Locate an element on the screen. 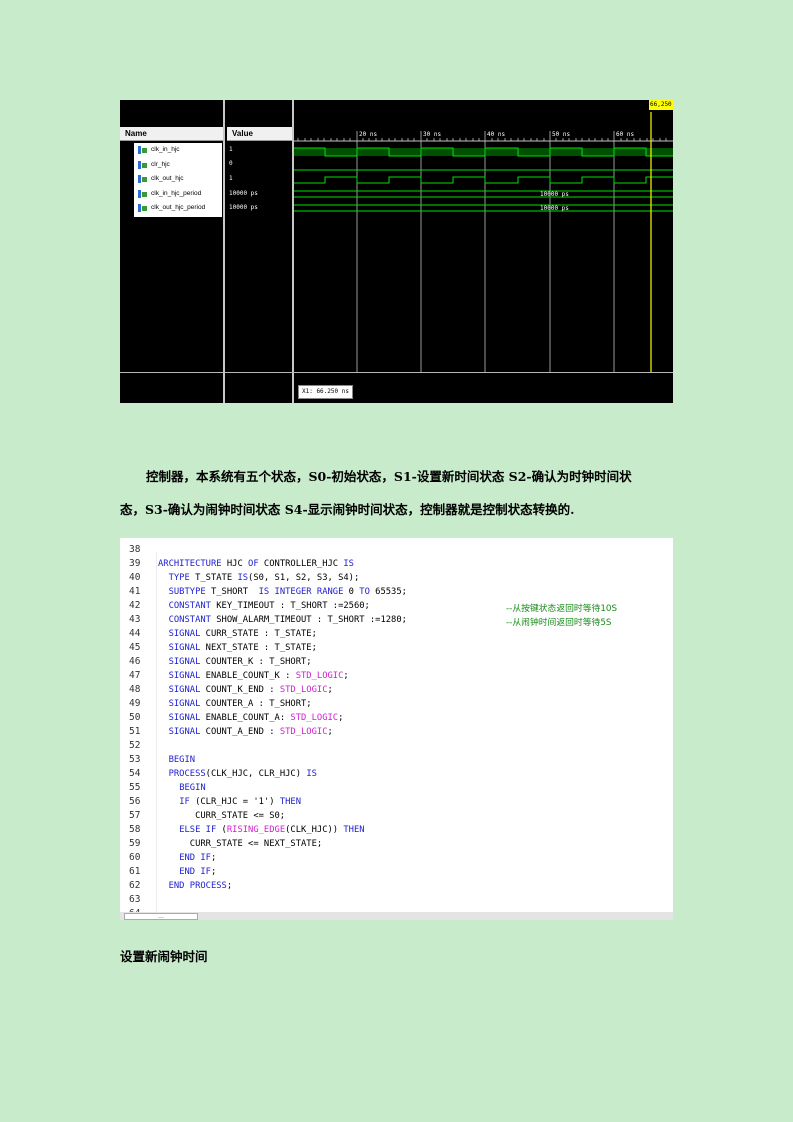 The height and width of the screenshot is (1122, 793). code-line: SIGNAL ENABLE_COUNT_K : STD_LOGIC; is located at coordinates (253, 676).